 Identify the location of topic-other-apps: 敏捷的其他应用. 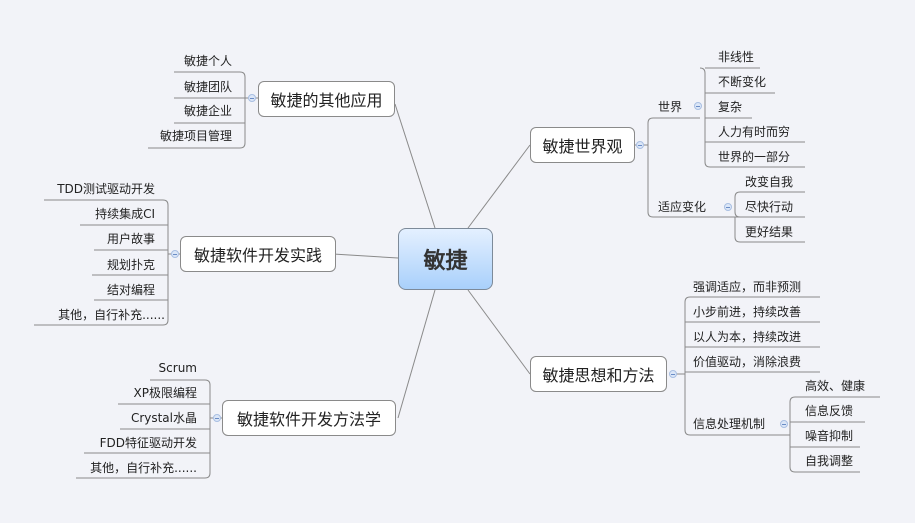
(326, 99).